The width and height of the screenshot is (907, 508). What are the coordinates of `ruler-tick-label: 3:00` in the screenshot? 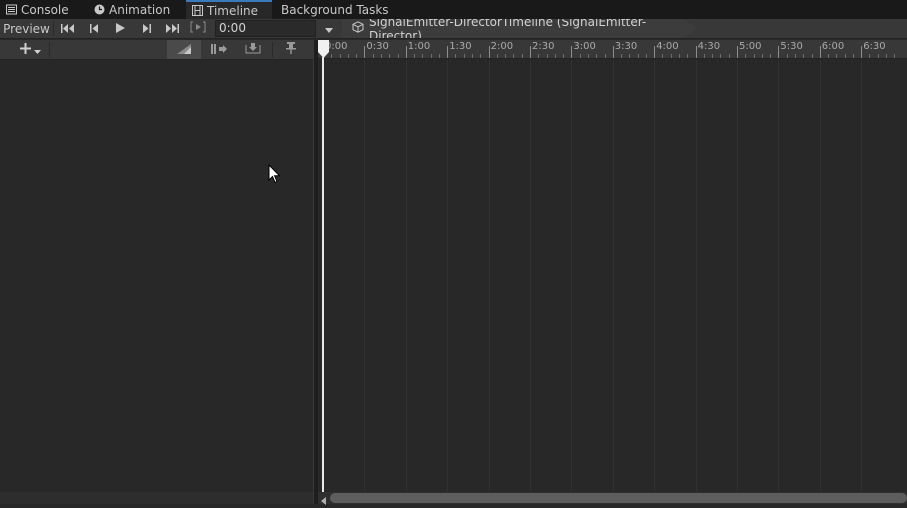 It's located at (584, 46).